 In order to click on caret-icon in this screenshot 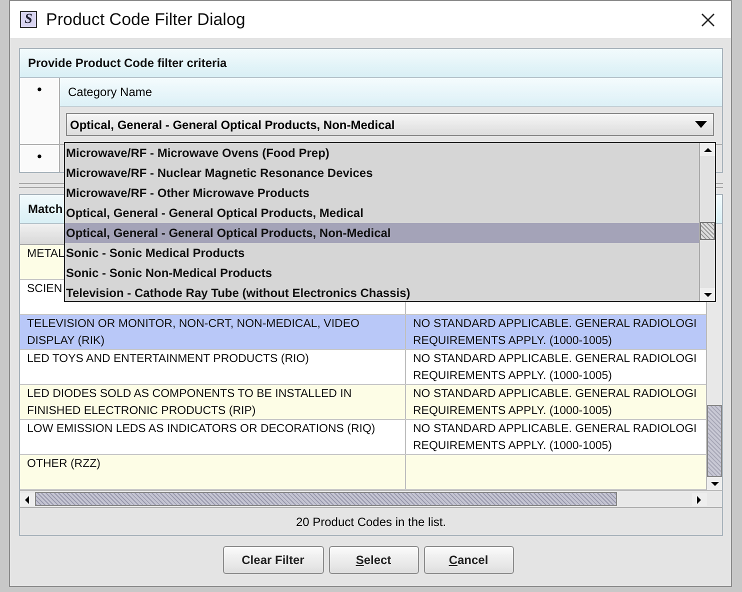, I will do `click(701, 124)`.